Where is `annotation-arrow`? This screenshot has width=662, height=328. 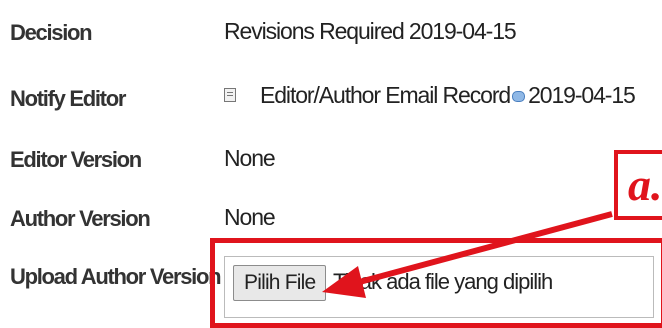
annotation-arrow is located at coordinates (467, 254).